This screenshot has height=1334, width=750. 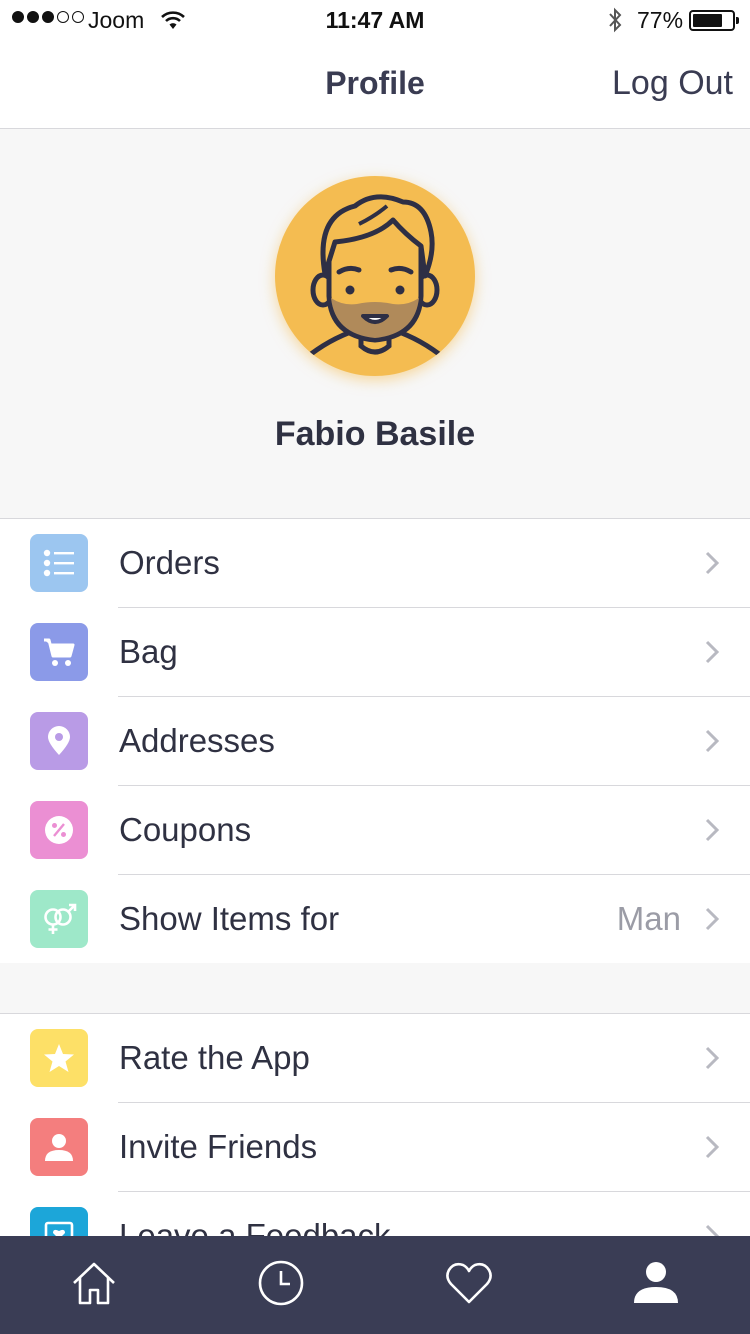 What do you see at coordinates (59, 1147) in the screenshot?
I see `person-icon` at bounding box center [59, 1147].